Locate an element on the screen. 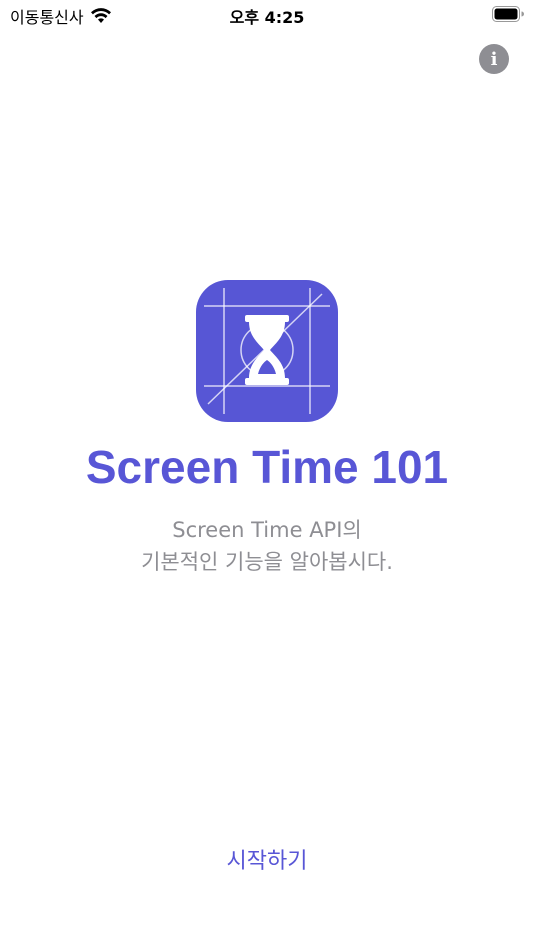 The height and width of the screenshot is (950, 534). app-title: Screen Time 101 is located at coordinates (267, 467).